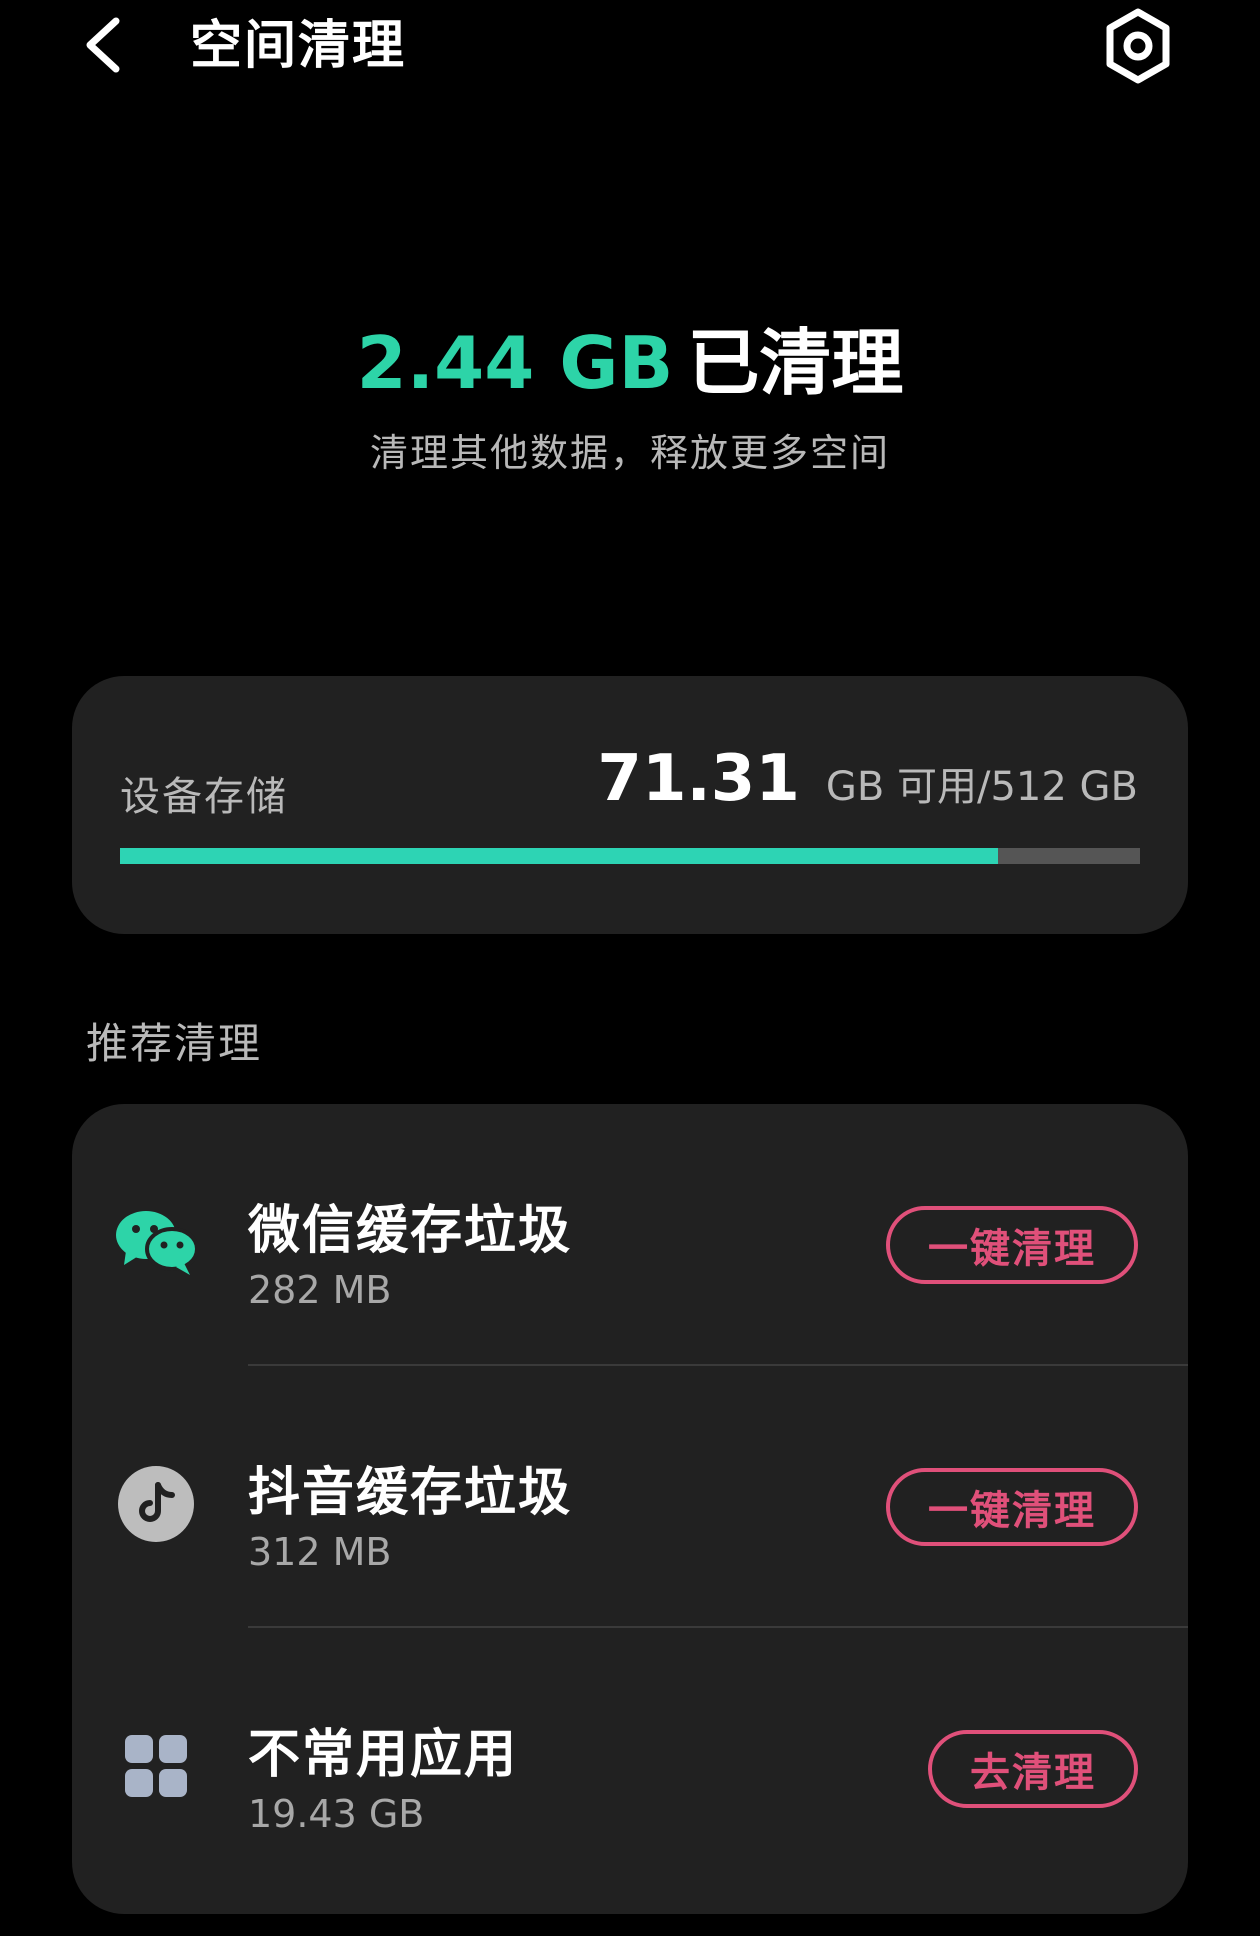 Image resolution: width=1260 pixels, height=1936 pixels. What do you see at coordinates (383, 1755) in the screenshot?
I see `list-item-name: 不常用应用` at bounding box center [383, 1755].